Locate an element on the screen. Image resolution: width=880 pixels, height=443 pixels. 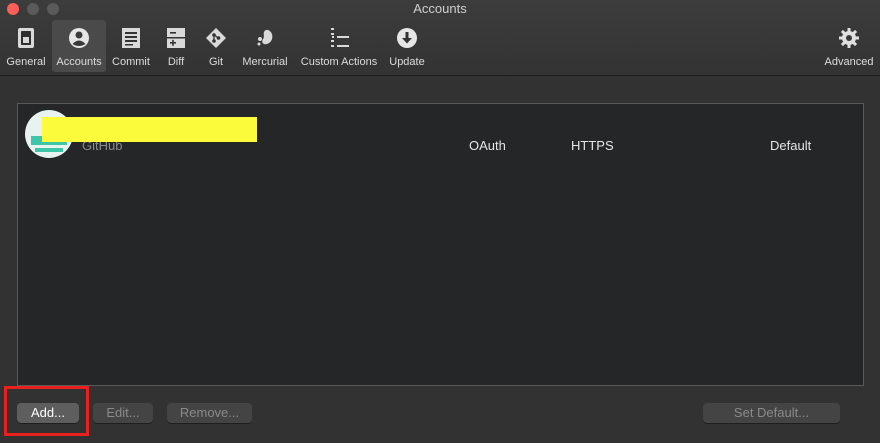
git-diamond-icon is located at coordinates (216, 38).